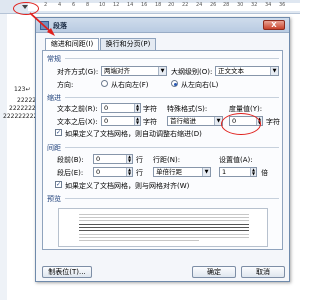 The width and height of the screenshot is (320, 300). What do you see at coordinates (139, 173) in the screenshot?
I see `space-after-unit: 行` at bounding box center [139, 173].